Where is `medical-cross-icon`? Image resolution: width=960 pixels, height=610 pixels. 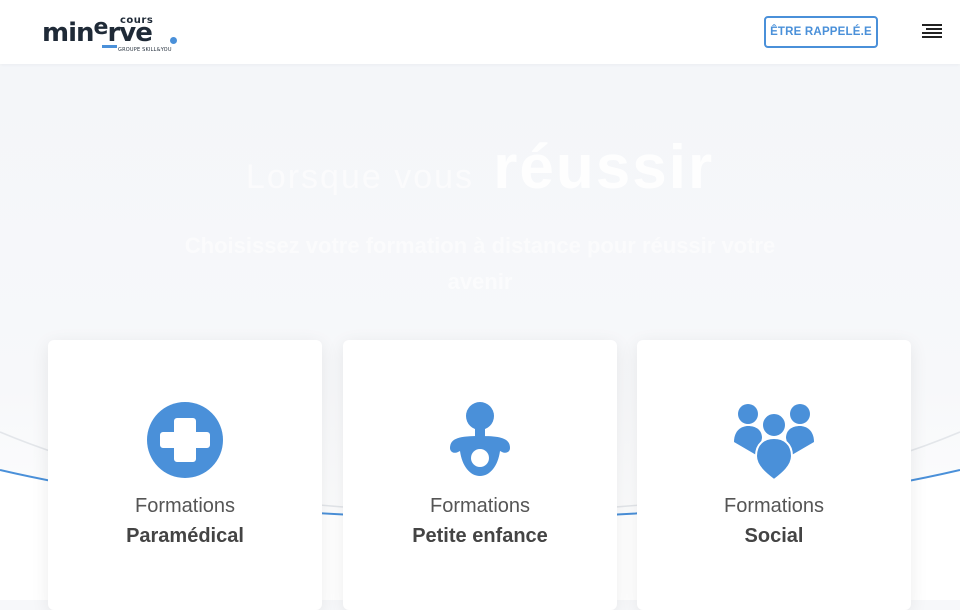
medical-cross-icon is located at coordinates (185, 440).